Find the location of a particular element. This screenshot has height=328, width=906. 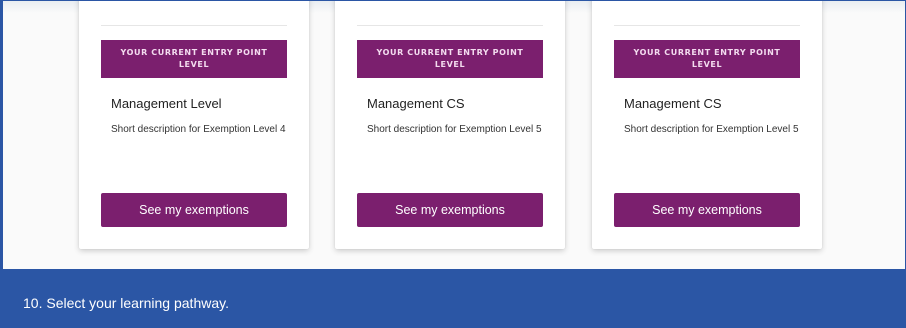

card-title: Management Level is located at coordinates (166, 103).